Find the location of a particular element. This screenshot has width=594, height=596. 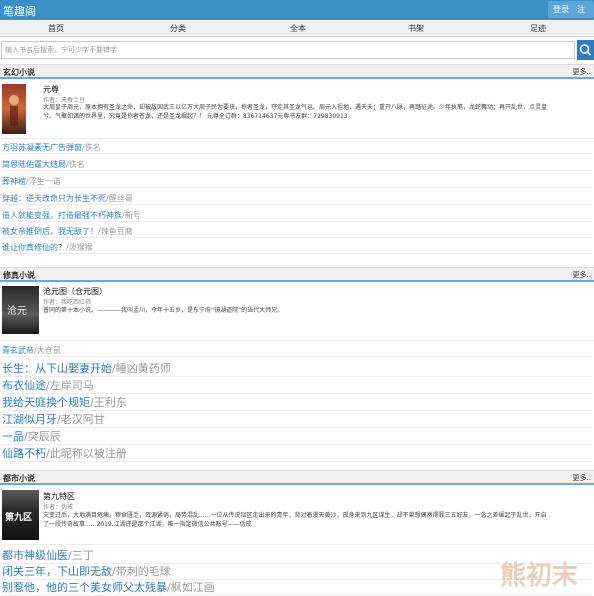

list-item: 江湖似月牙/老汉阿甘 is located at coordinates (297, 419).